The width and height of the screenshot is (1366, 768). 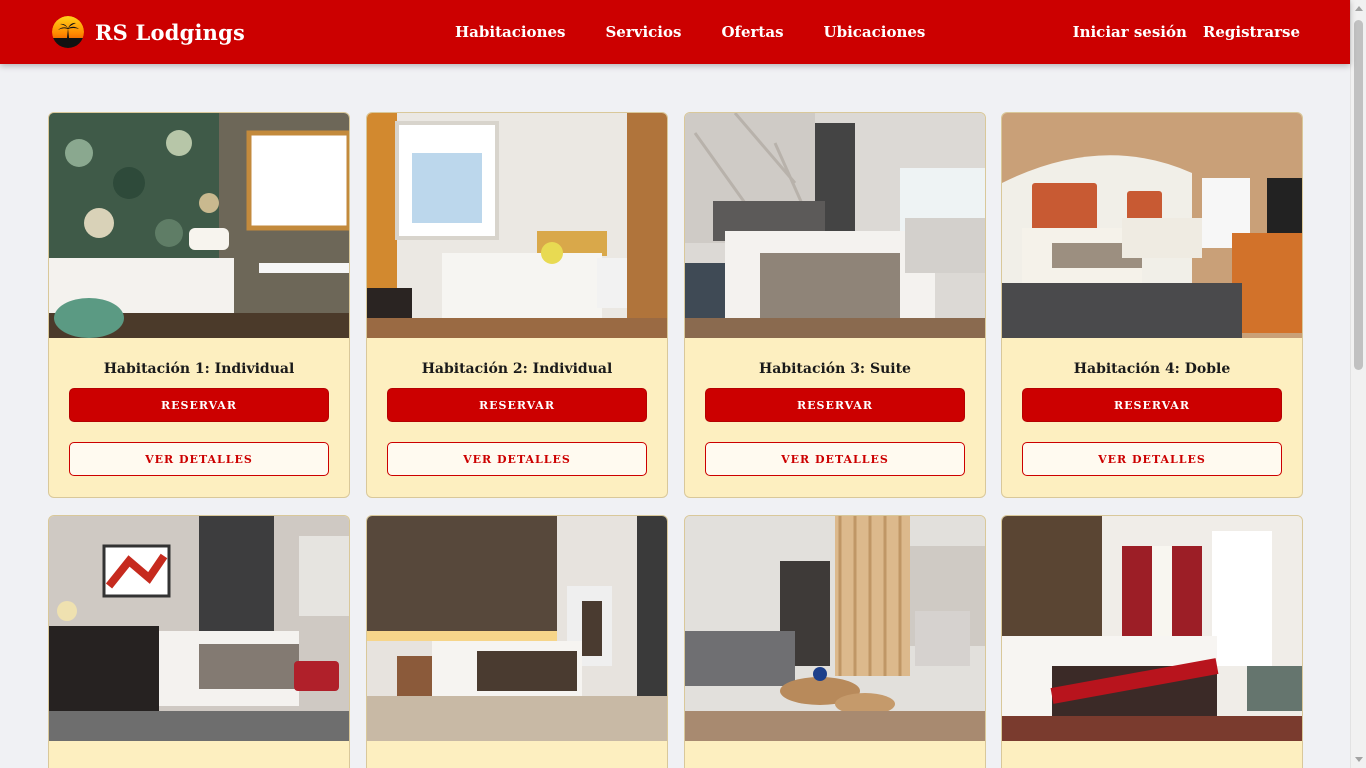 I want to click on register-link: Registrarse, so click(x=1251, y=32).